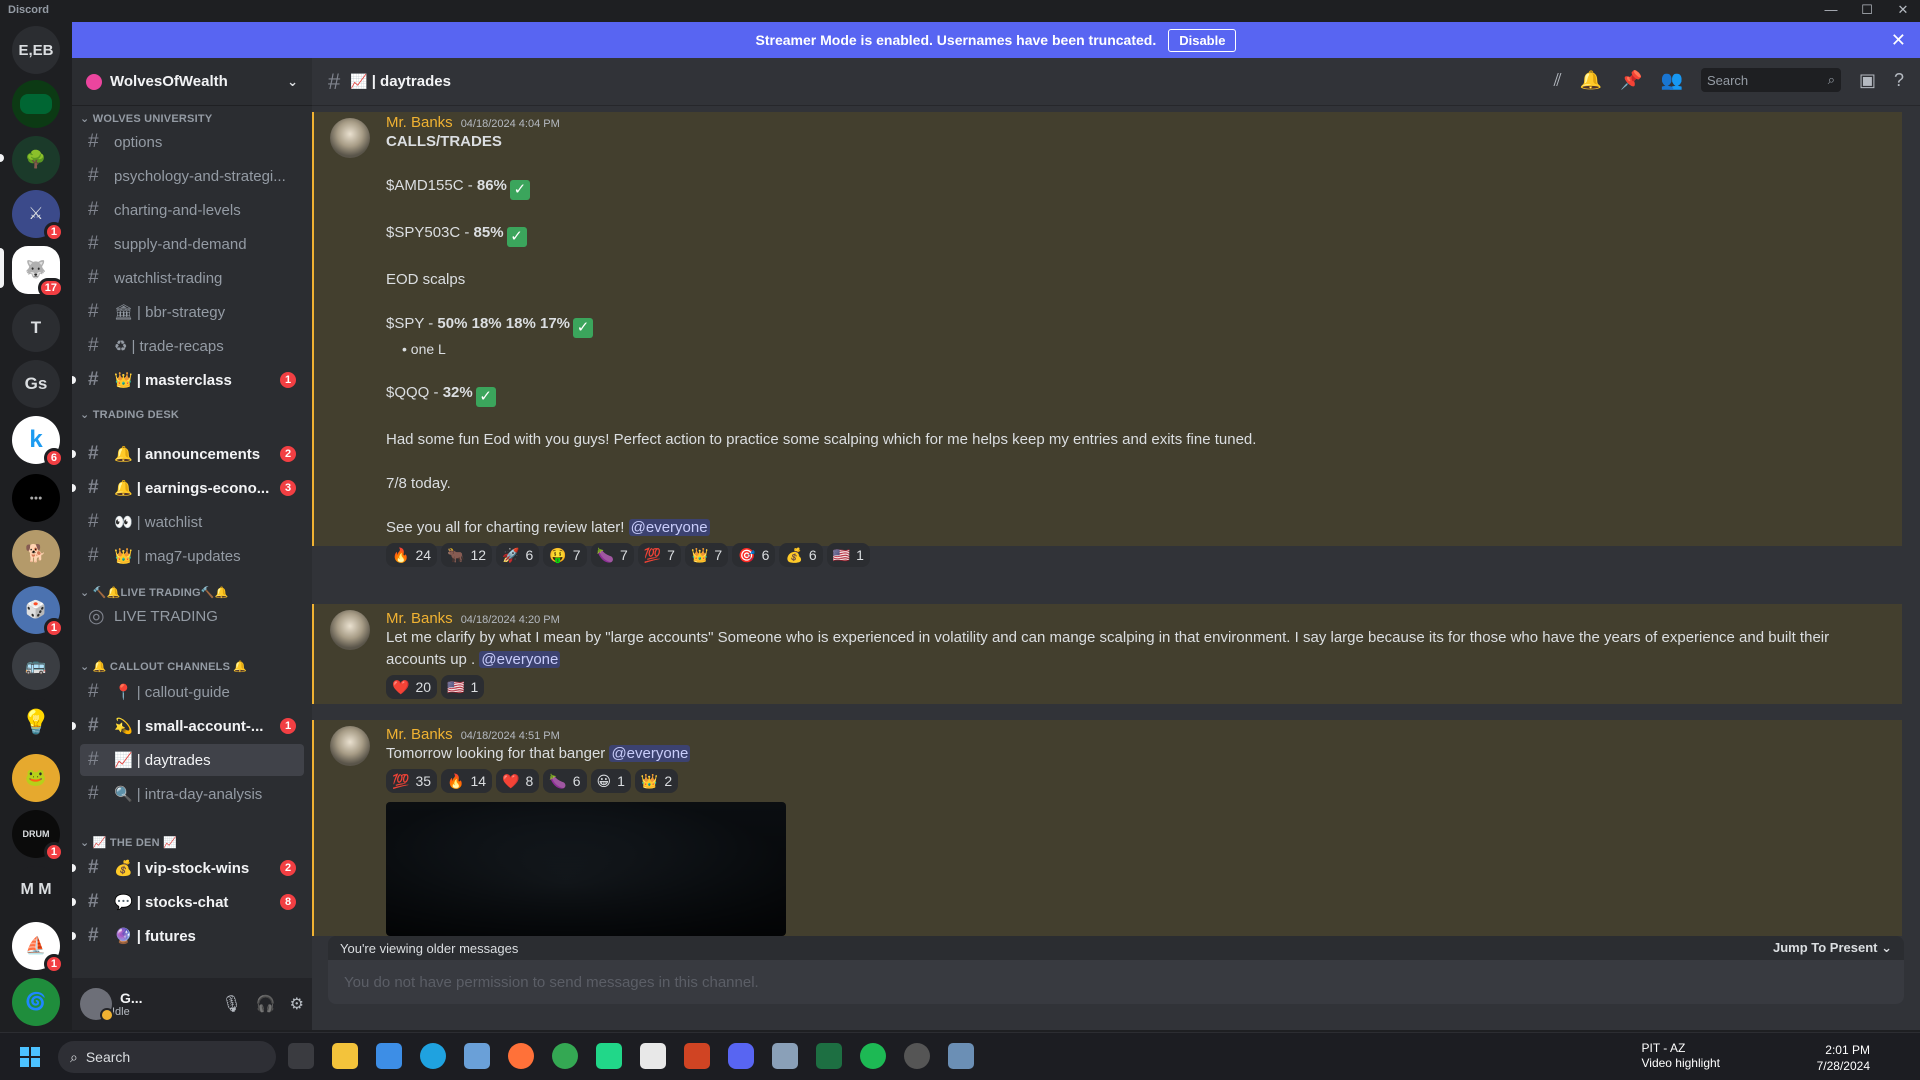 Image resolution: width=1920 pixels, height=1080 pixels. What do you see at coordinates (389, 1056) in the screenshot?
I see `store-icon` at bounding box center [389, 1056].